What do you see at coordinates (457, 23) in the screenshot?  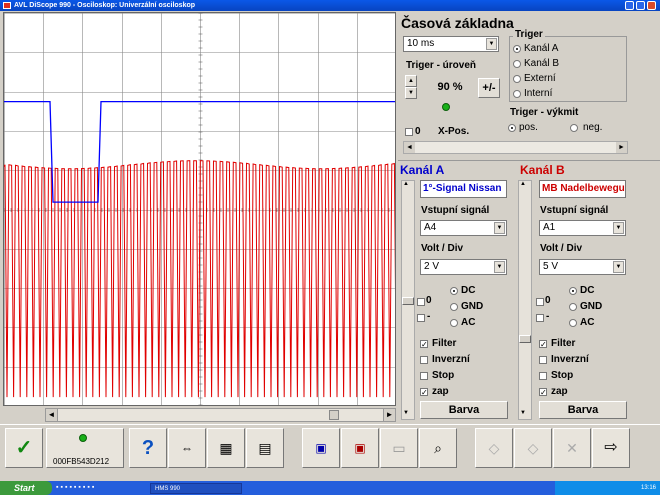 I see `timebase-heading: Časová základna` at bounding box center [457, 23].